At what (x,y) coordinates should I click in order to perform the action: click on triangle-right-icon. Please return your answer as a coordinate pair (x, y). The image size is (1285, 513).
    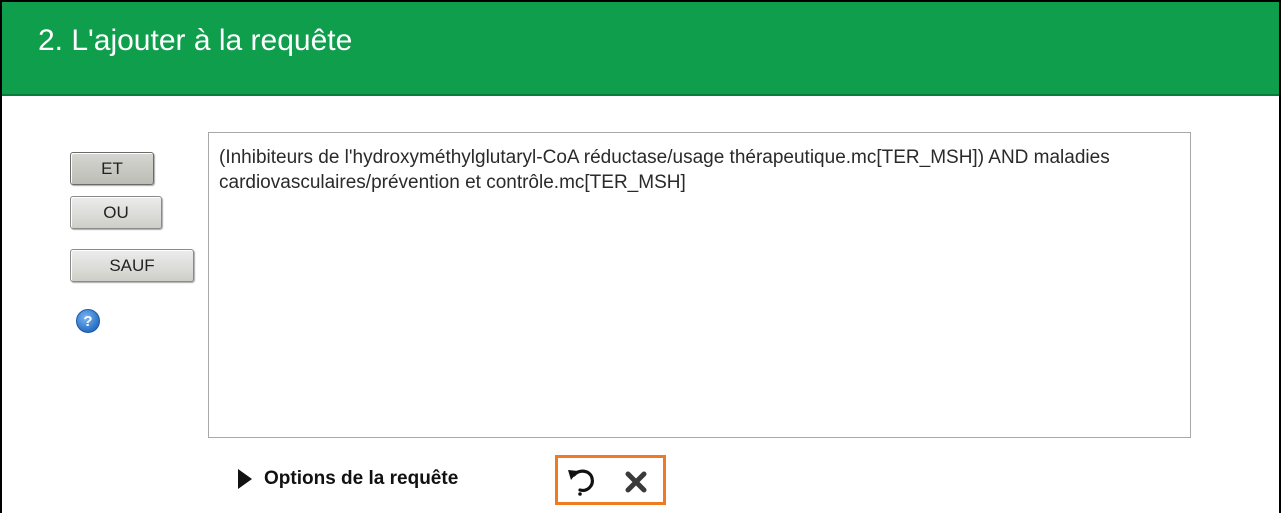
    Looking at the image, I should click on (245, 479).